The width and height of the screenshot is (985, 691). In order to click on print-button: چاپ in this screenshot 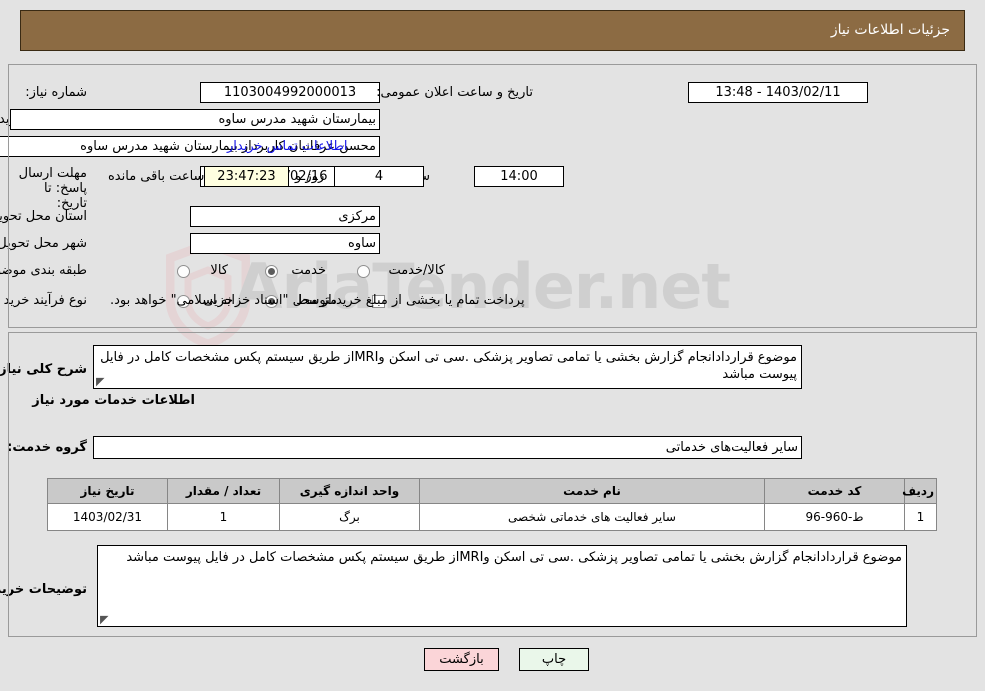, I will do `click(554, 659)`.